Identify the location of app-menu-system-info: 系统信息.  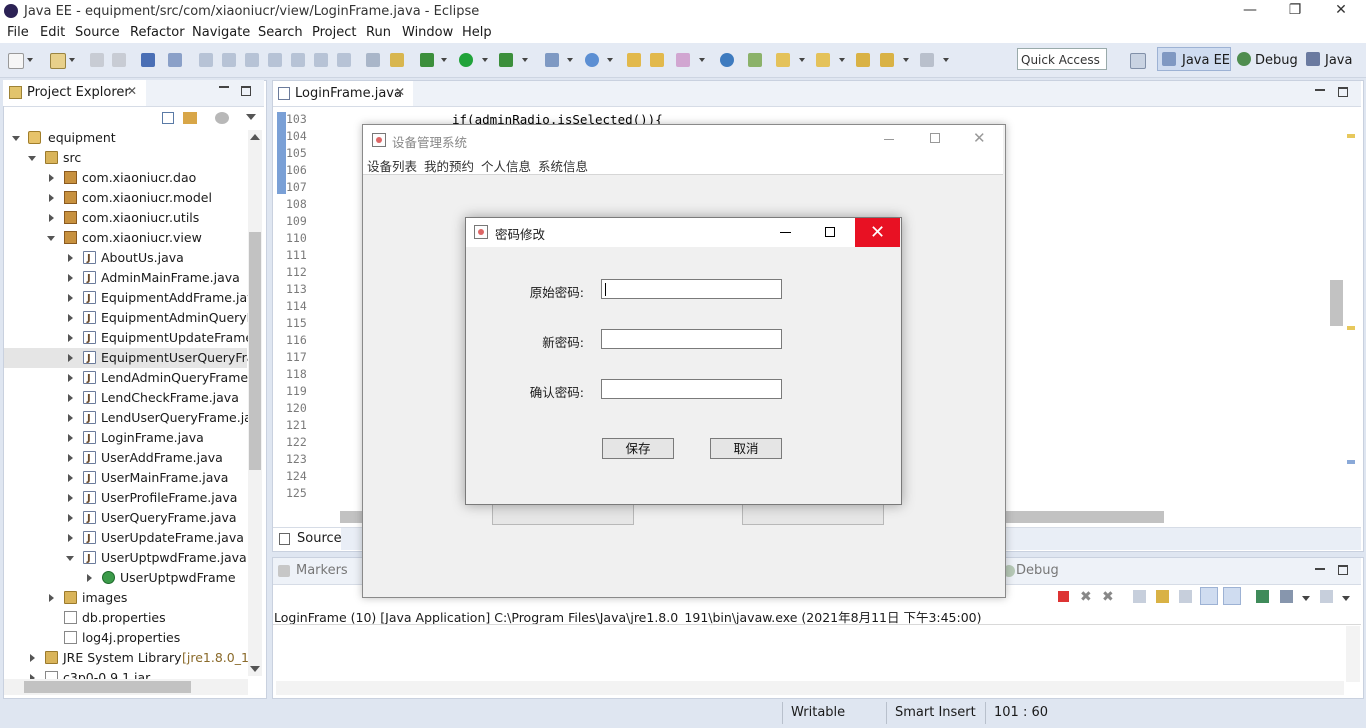
(563, 165).